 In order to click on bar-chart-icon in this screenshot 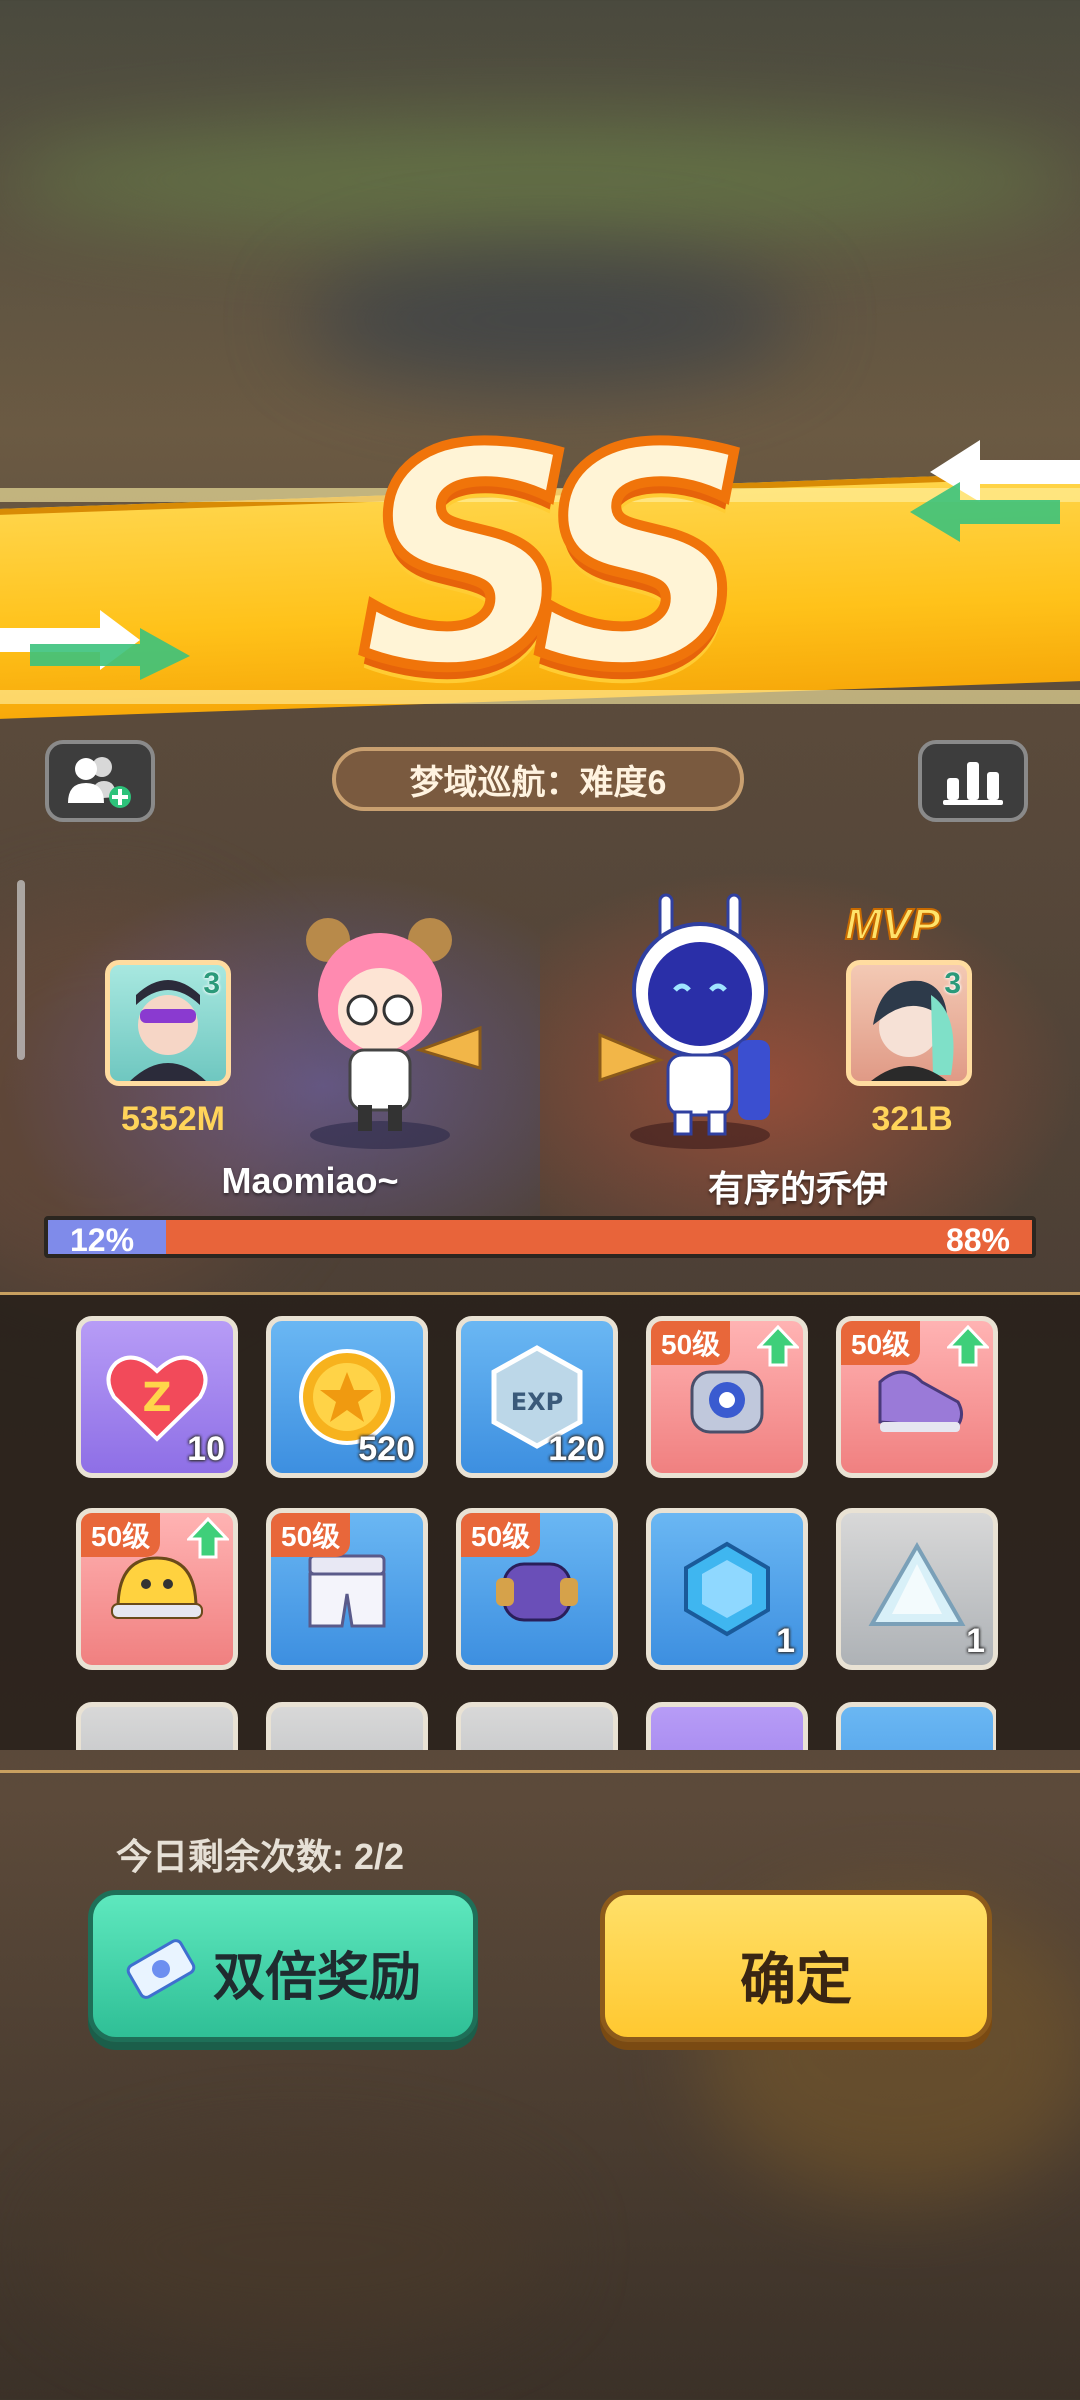, I will do `click(973, 783)`.